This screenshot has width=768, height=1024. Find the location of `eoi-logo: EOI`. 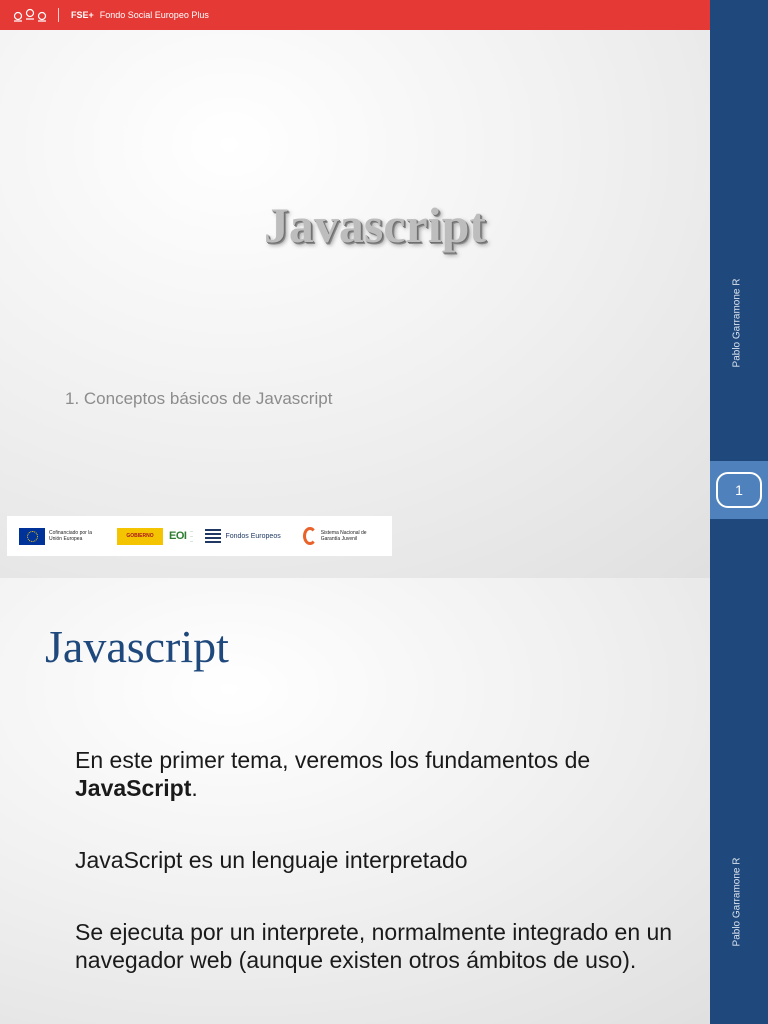

eoi-logo: EOI is located at coordinates (178, 536).